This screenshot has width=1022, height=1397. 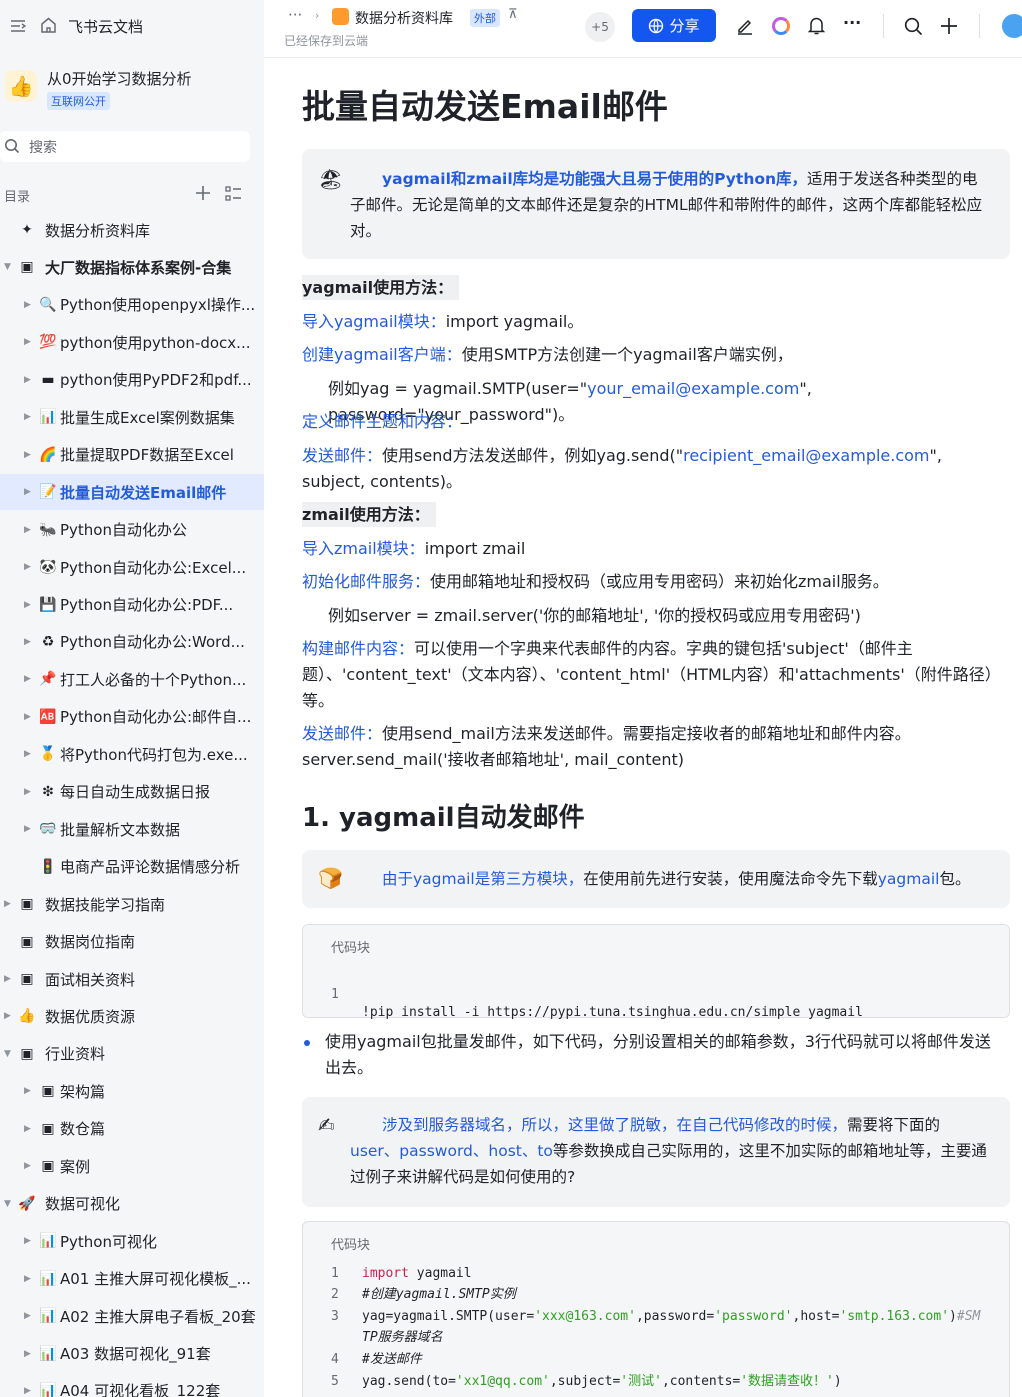 I want to click on sidebar-tree-item: ▶ 📊 A02 主推大屏电子看板_20套, so click(x=132, y=1316).